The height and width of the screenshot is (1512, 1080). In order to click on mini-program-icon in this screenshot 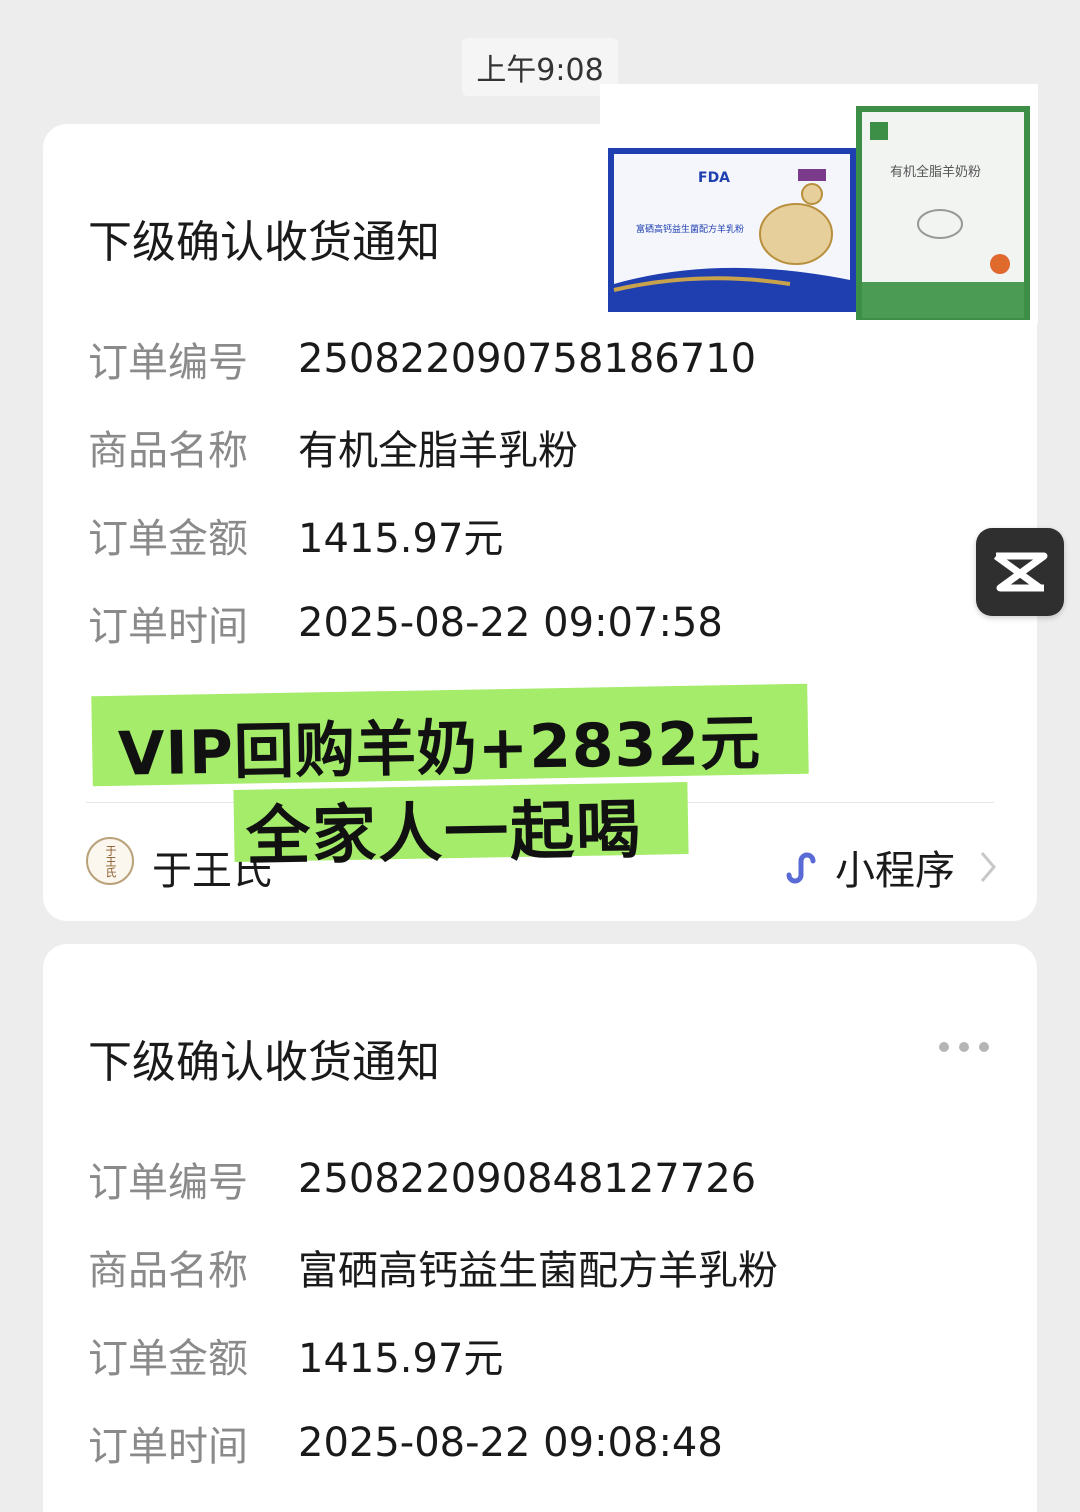, I will do `click(801, 868)`.